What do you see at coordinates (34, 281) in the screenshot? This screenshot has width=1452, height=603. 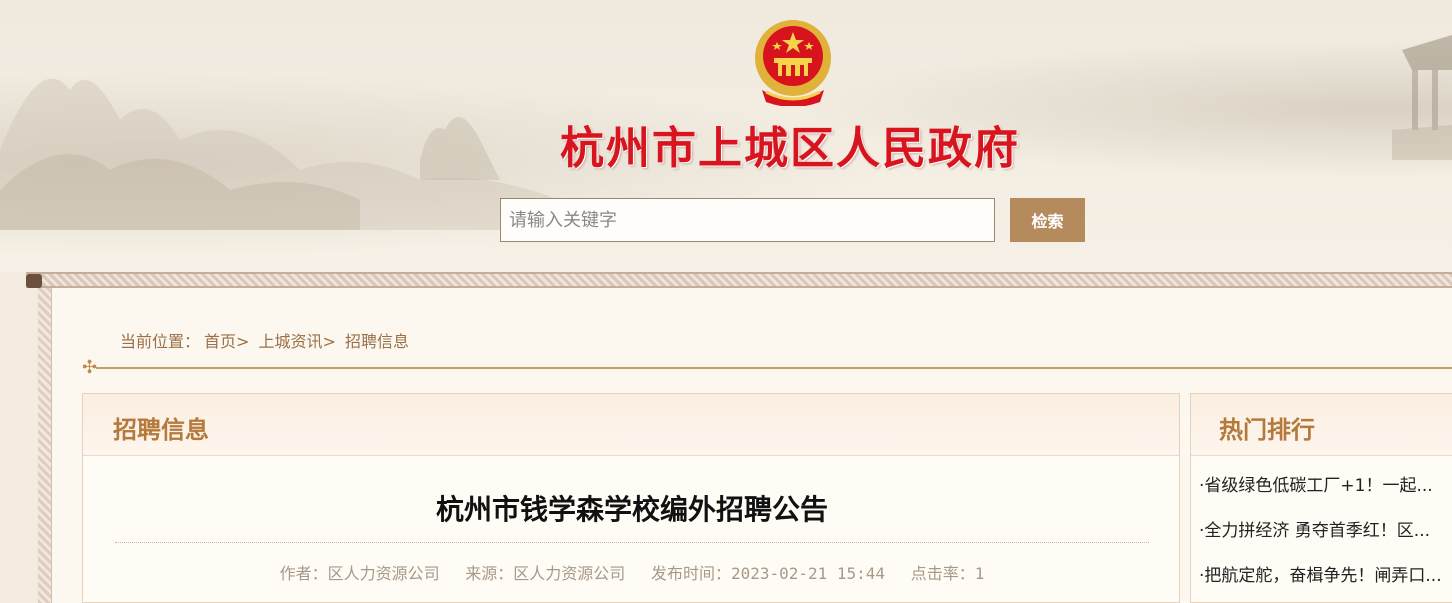 I see `scroll-knob-decoration` at bounding box center [34, 281].